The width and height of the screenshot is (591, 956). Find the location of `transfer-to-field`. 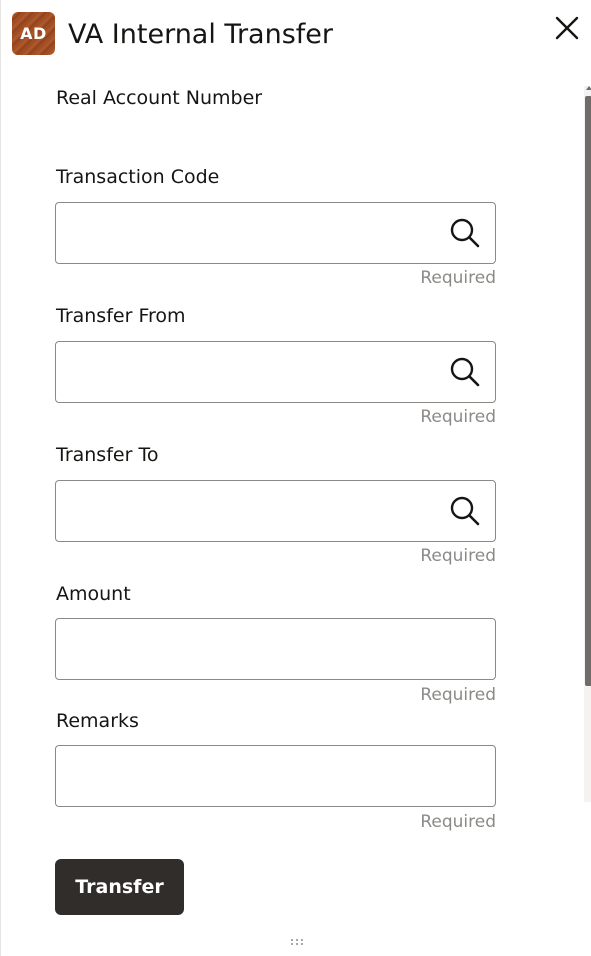

transfer-to-field is located at coordinates (275, 511).